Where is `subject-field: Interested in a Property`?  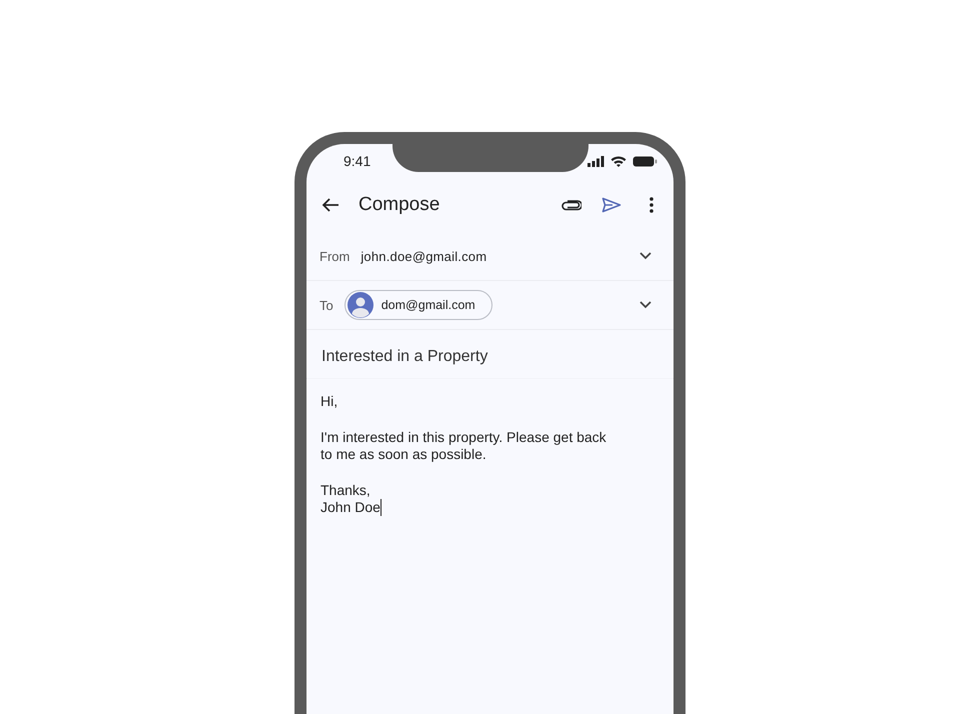
subject-field: Interested in a Property is located at coordinates (490, 354).